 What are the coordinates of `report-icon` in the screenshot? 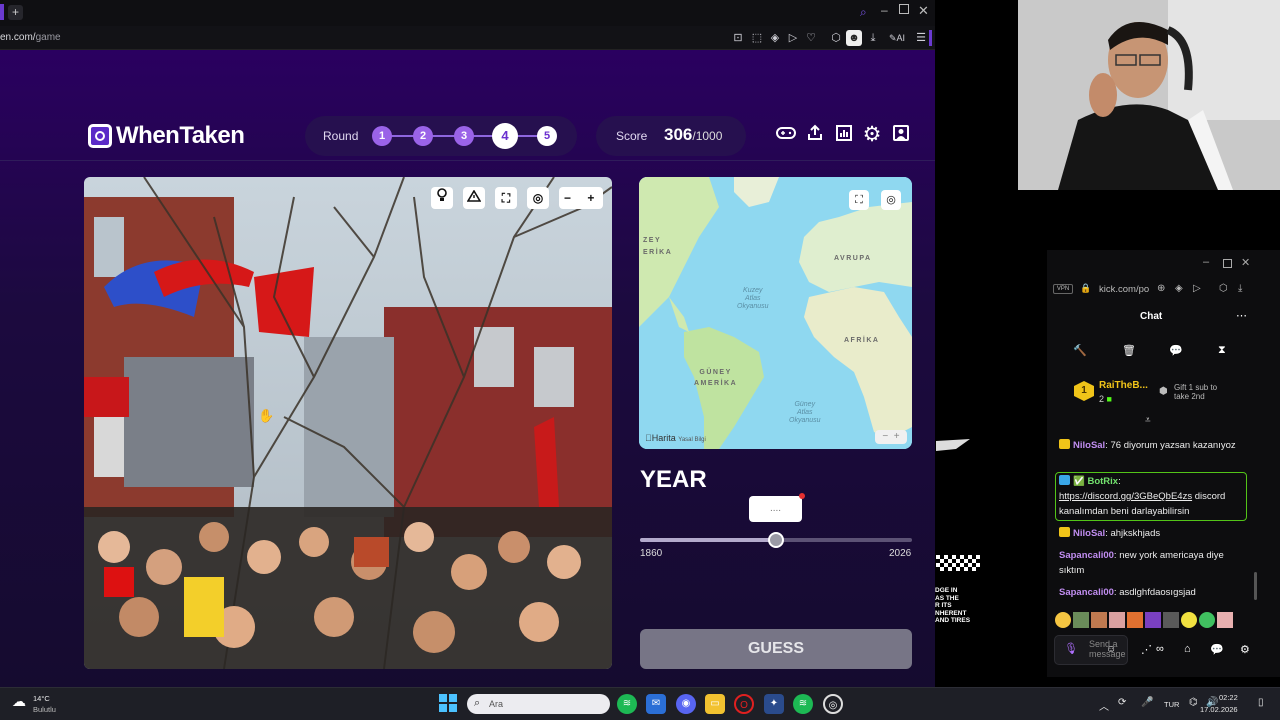 It's located at (474, 198).